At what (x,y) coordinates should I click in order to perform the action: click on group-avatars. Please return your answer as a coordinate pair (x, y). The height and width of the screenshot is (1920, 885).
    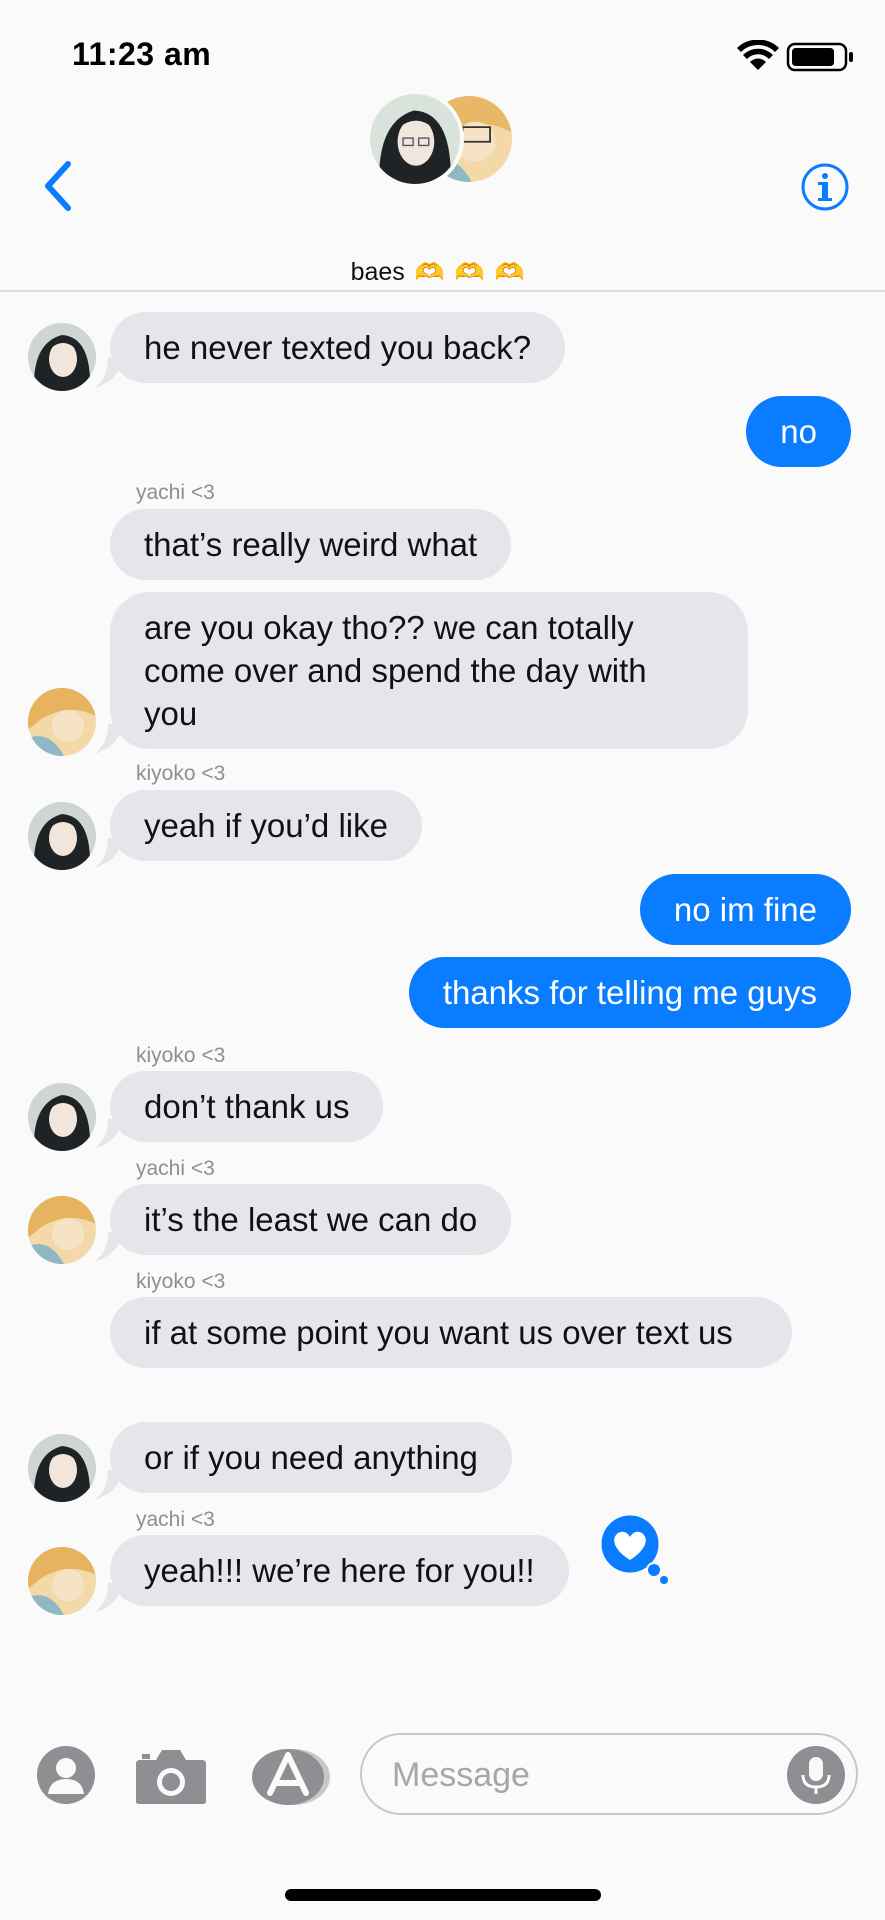
    Looking at the image, I should click on (443, 140).